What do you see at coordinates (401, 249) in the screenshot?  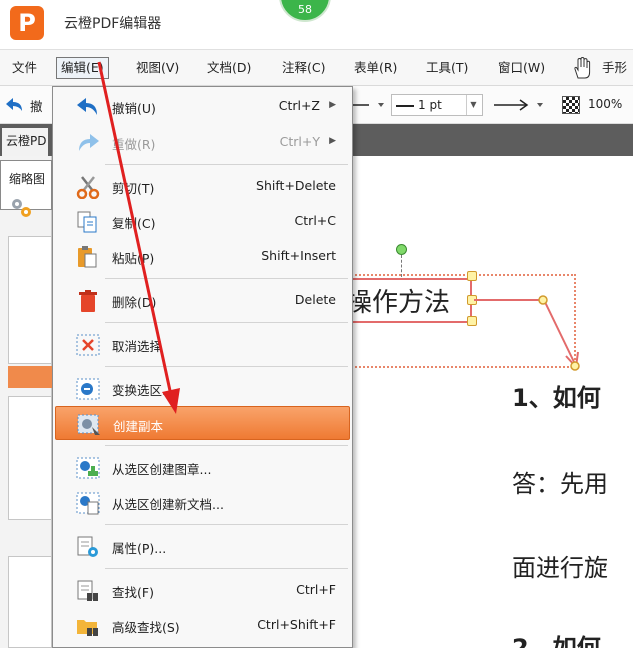 I see `rotate-handle` at bounding box center [401, 249].